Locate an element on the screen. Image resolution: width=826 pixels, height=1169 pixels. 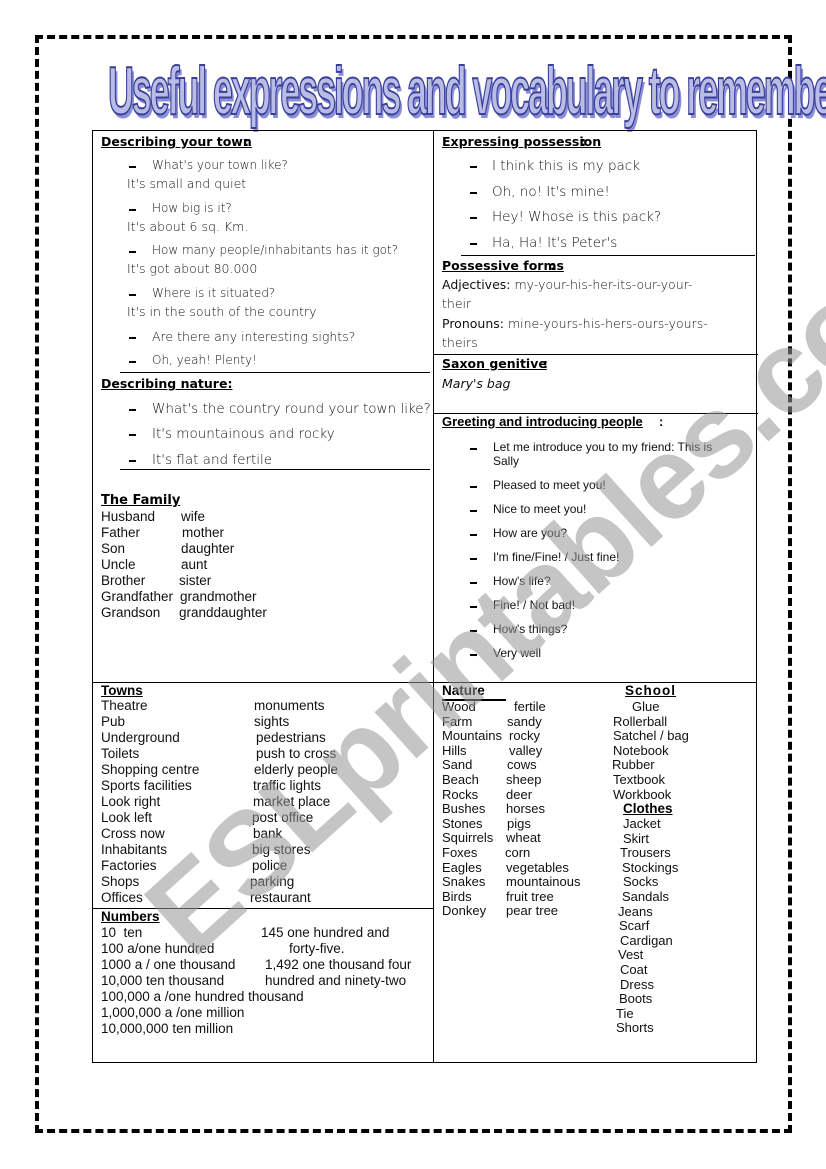
number-word: 10,000 ten thousand is located at coordinates (163, 980).